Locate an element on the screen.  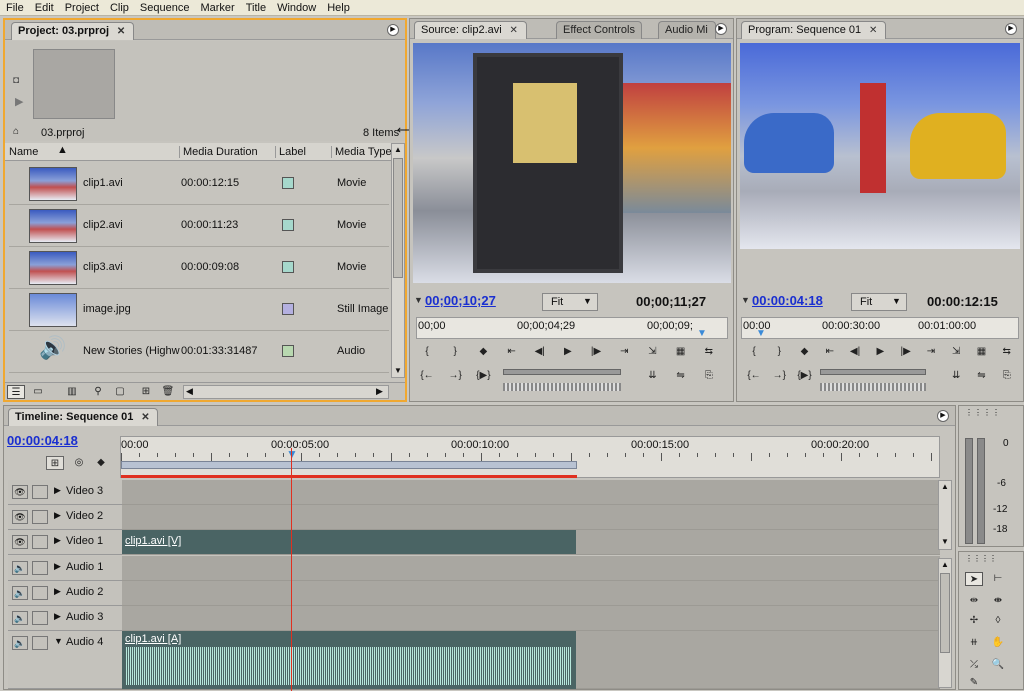
slide-tool-icon: ⤰ is located at coordinates (974, 665).